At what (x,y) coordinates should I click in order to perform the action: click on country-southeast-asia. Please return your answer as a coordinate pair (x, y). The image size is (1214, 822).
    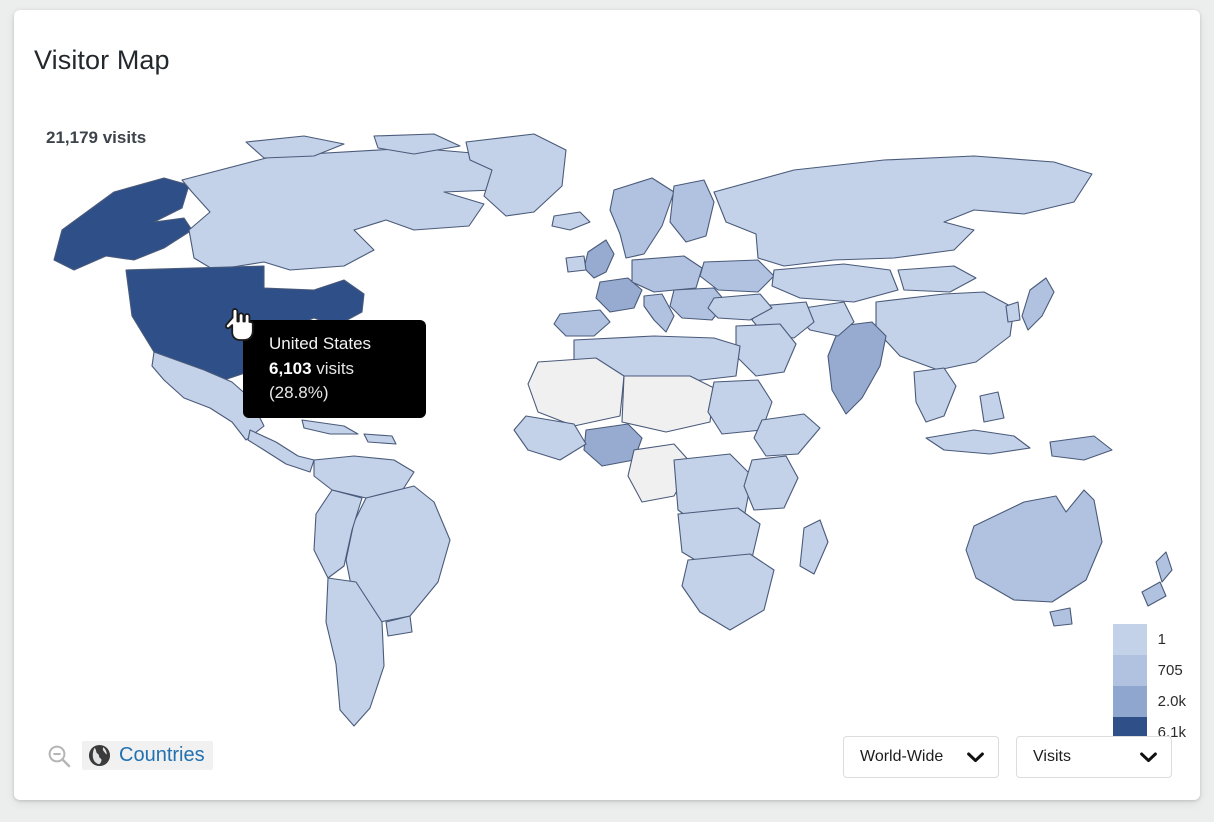
    Looking at the image, I should click on (935, 395).